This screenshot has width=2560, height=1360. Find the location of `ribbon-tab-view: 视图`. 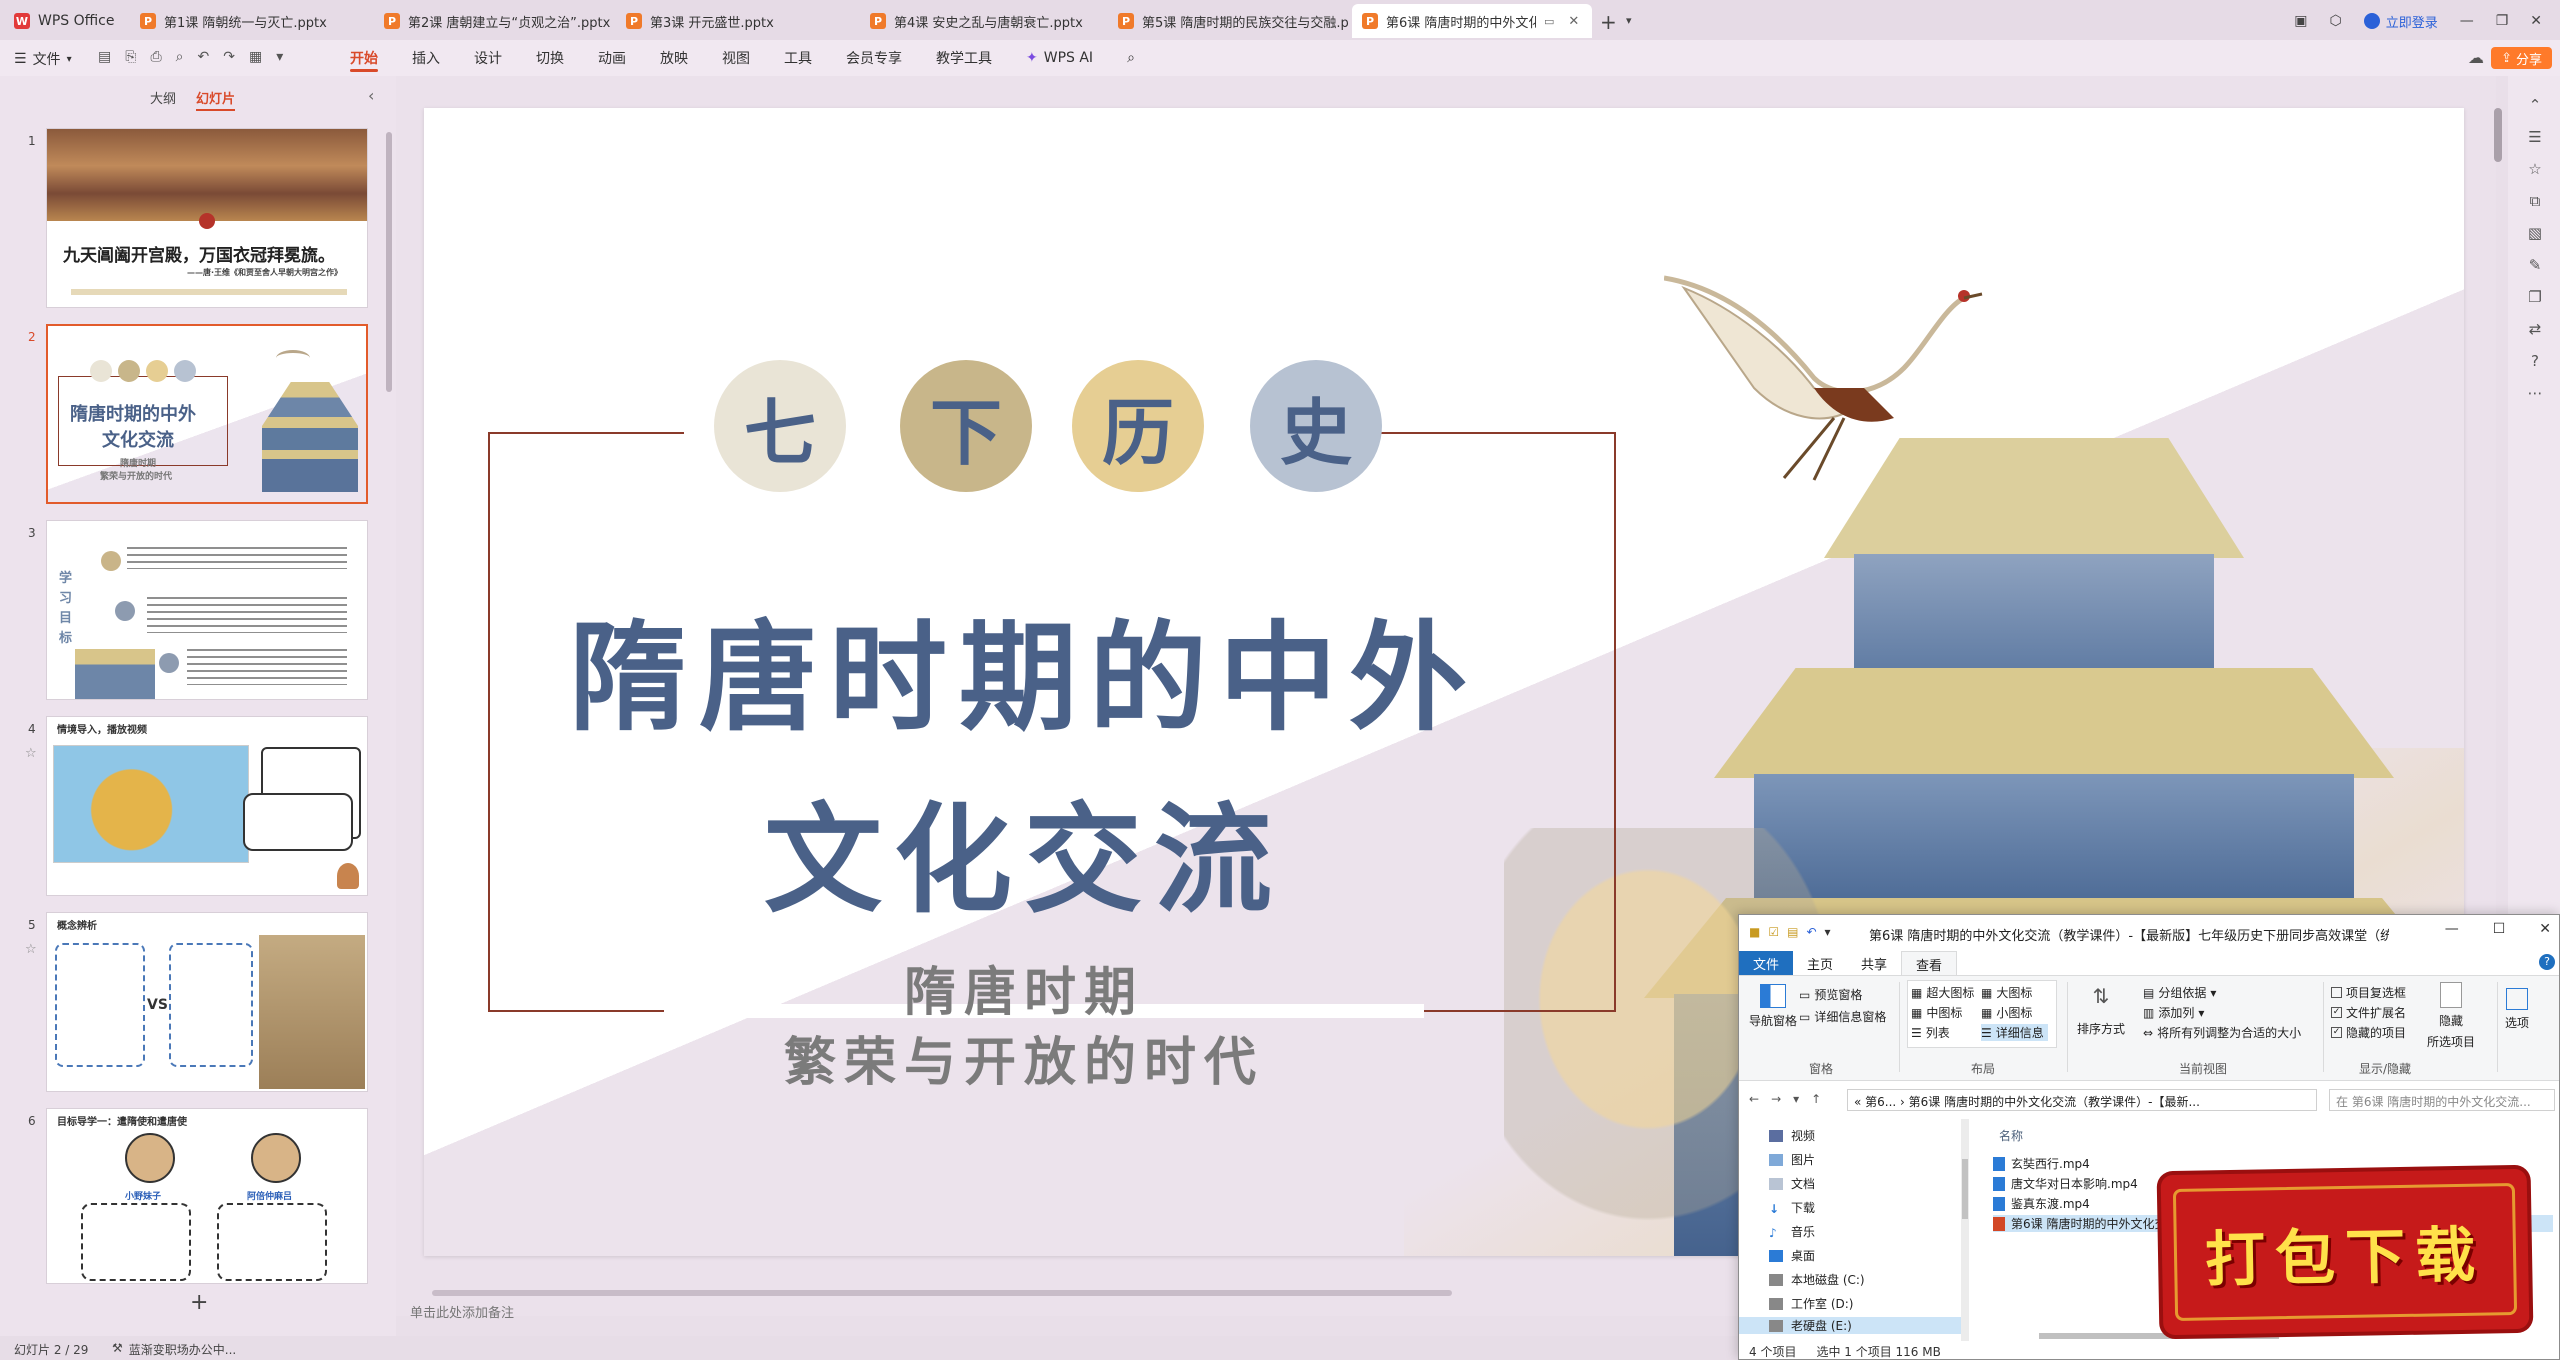

ribbon-tab-view: 视图 is located at coordinates (736, 58).